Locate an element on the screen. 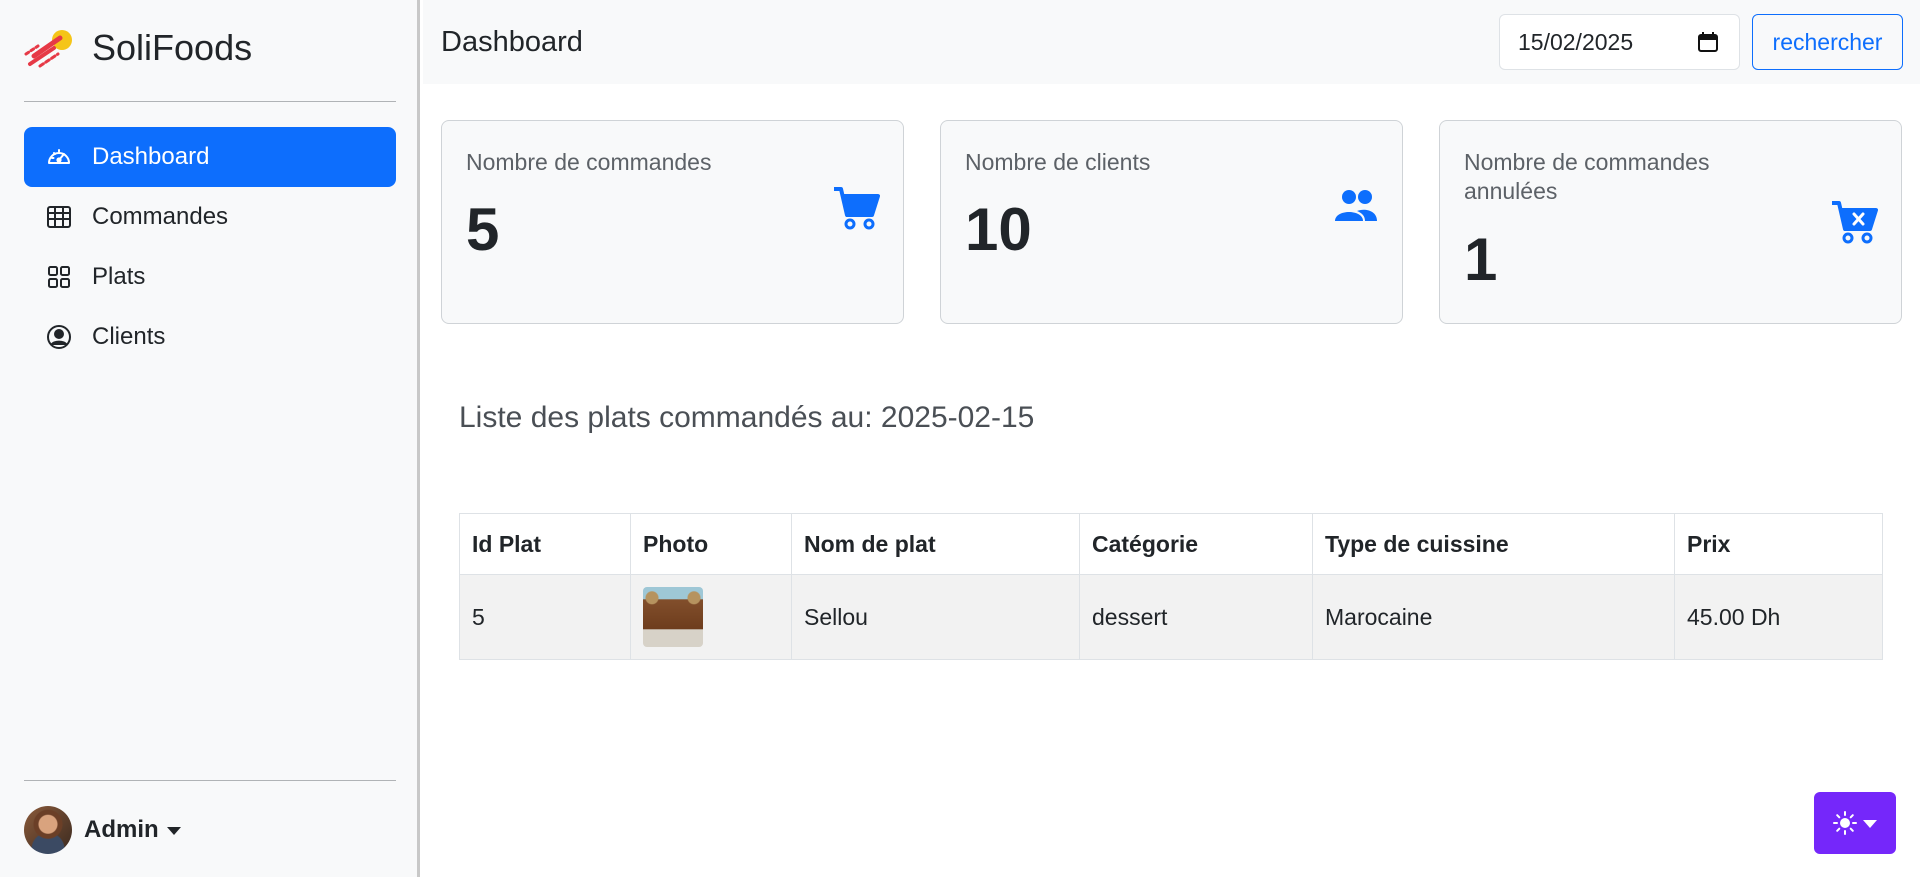  card-value: 1 is located at coordinates (1481, 259).